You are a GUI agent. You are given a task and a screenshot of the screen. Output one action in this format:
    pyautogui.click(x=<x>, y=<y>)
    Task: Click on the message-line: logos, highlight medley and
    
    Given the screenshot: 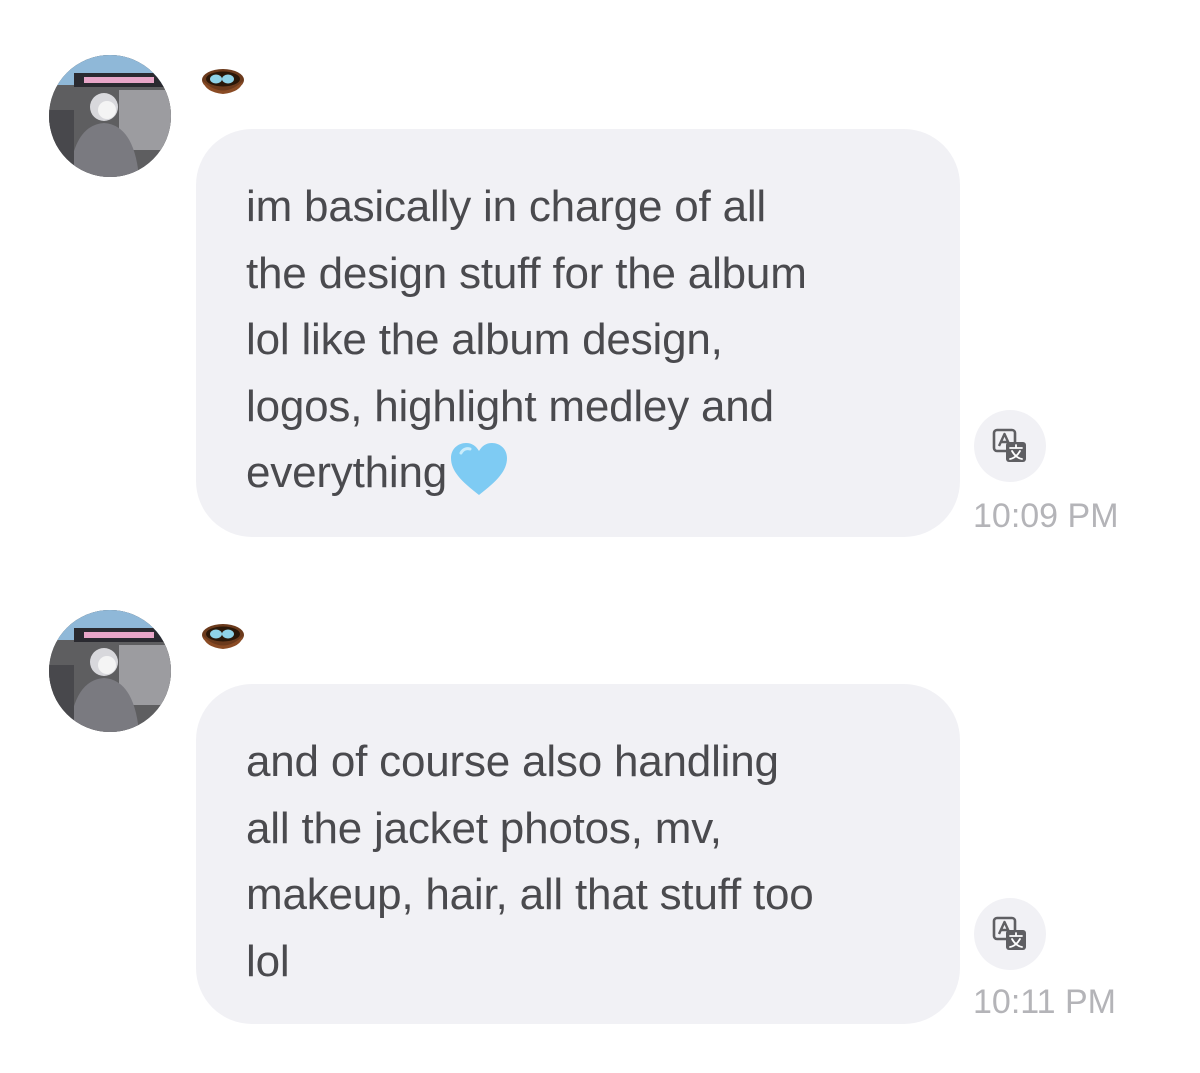 What is the action you would take?
    pyautogui.click(x=510, y=406)
    